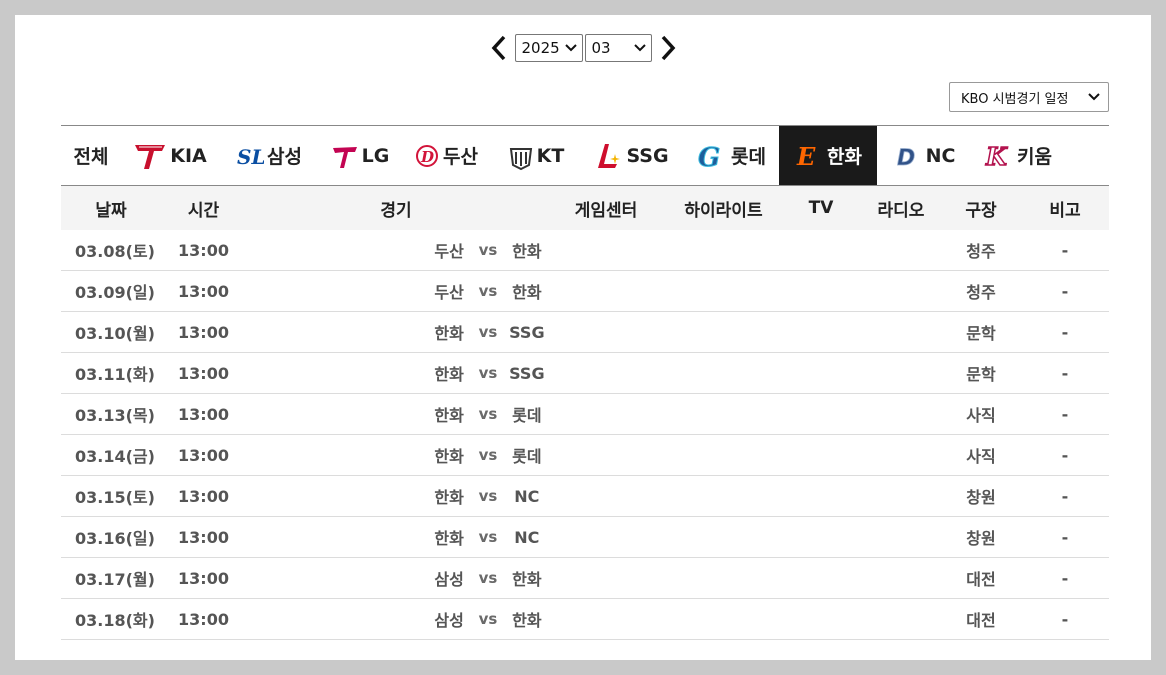  I want to click on game-stadium: 창원, so click(981, 496).